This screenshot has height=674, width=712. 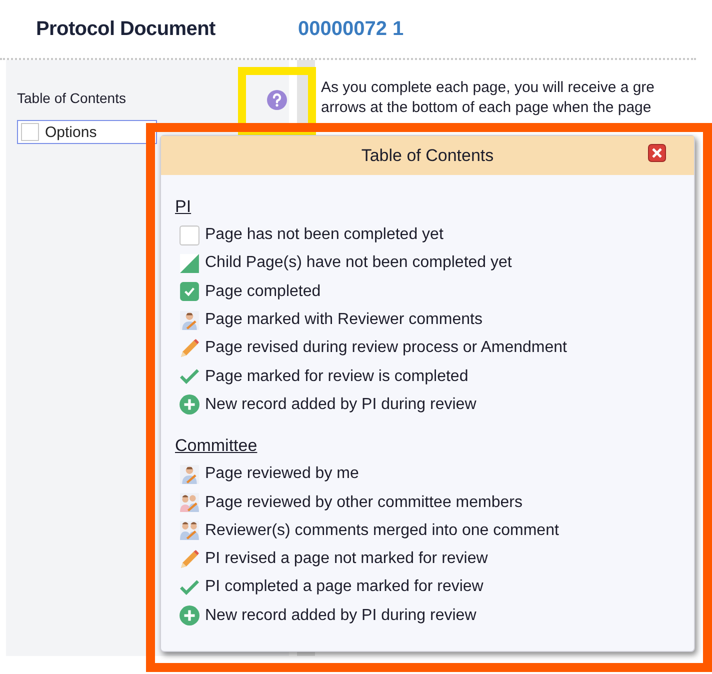 I want to click on section-heading: Committee, so click(x=216, y=446).